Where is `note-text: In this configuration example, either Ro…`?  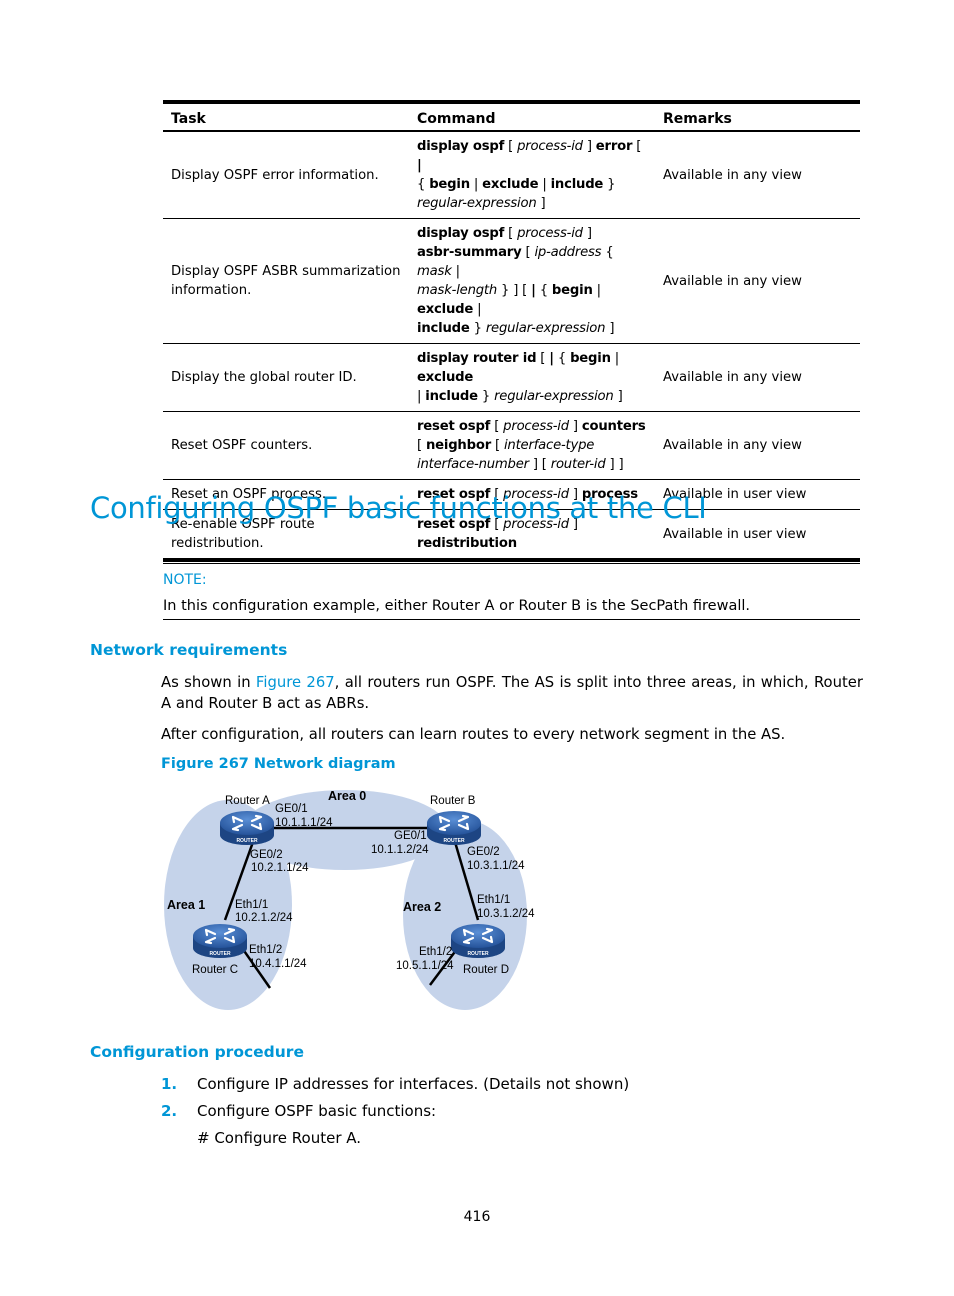
note-text: In this configuration example, either Ro… is located at coordinates (456, 606).